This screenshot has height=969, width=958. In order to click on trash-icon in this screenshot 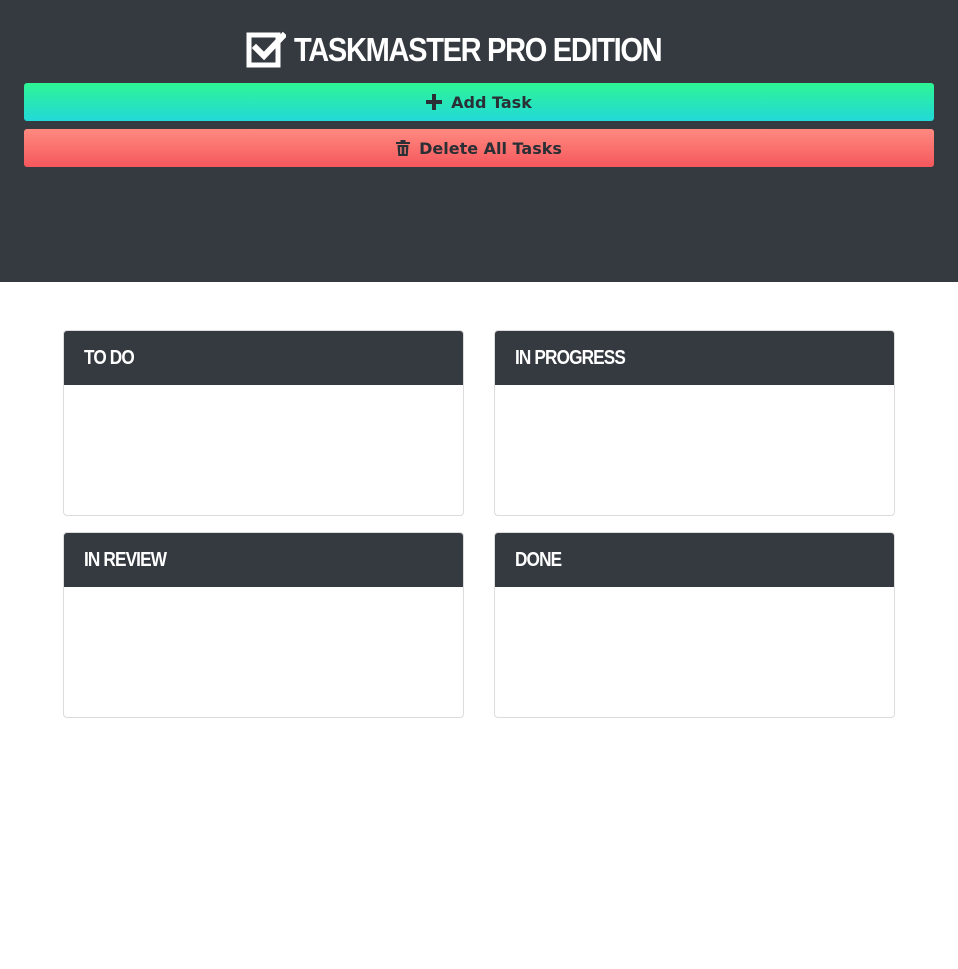, I will do `click(403, 148)`.